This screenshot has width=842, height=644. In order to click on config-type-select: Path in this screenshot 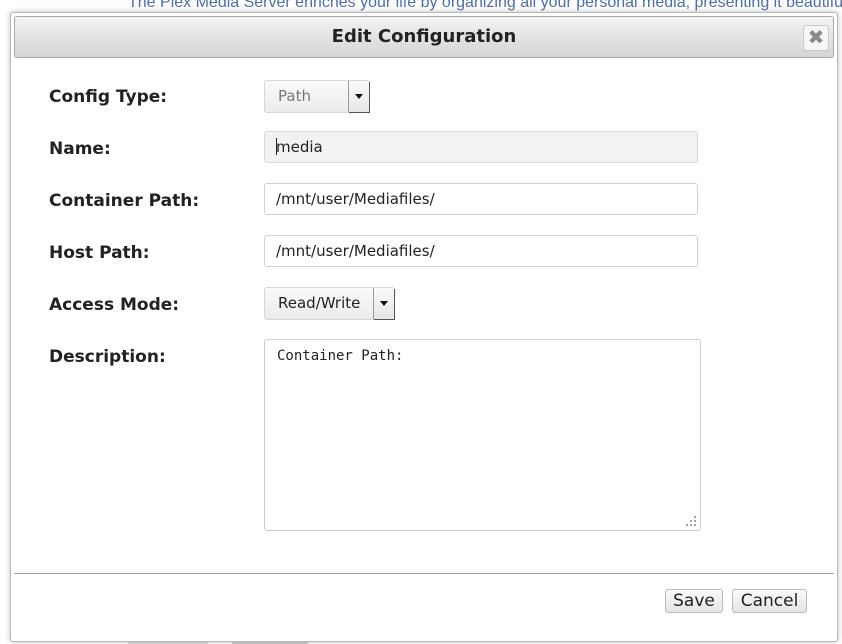, I will do `click(317, 96)`.